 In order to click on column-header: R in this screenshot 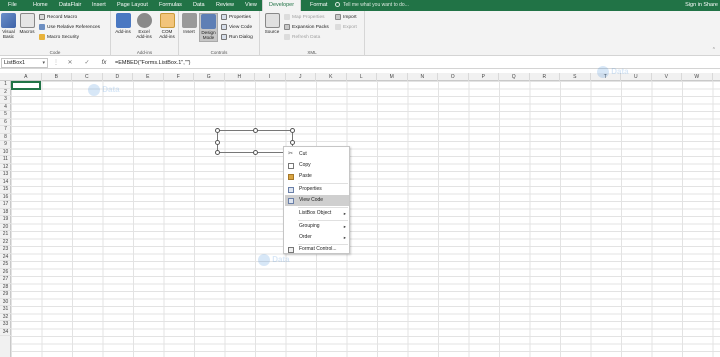, I will do `click(545, 77)`.